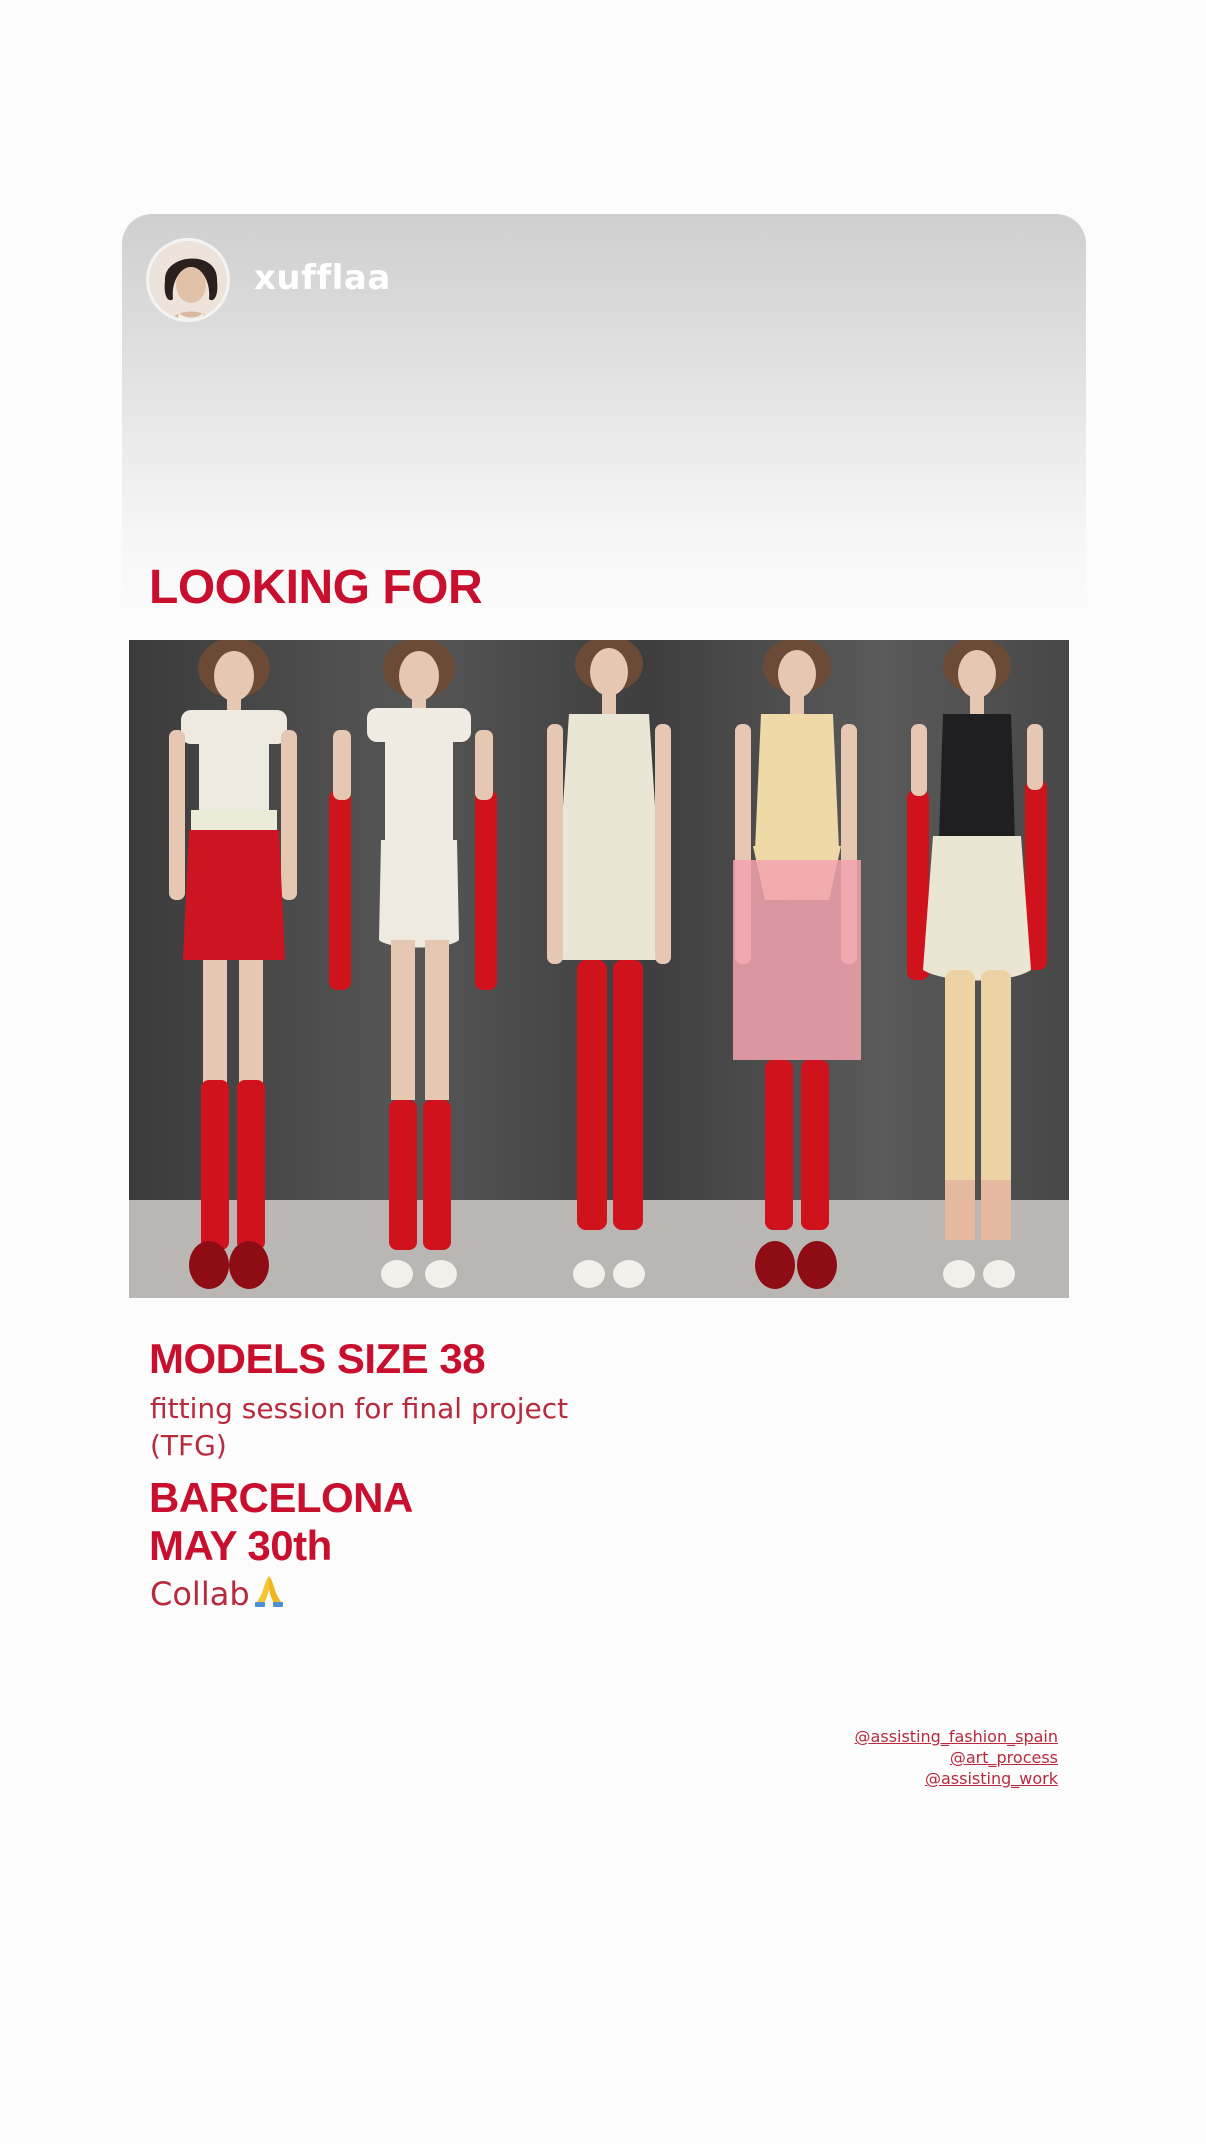  Describe the element at coordinates (316, 587) in the screenshot. I see `looking-for-heading: LOOKING FOR` at that location.